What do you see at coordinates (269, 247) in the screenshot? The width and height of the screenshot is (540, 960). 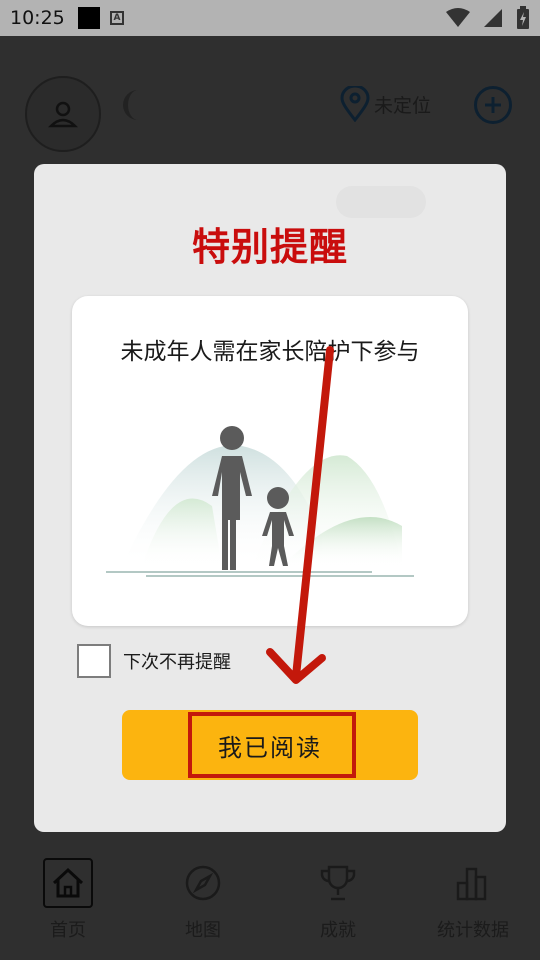 I see `dialog-title: 特别提醒` at bounding box center [269, 247].